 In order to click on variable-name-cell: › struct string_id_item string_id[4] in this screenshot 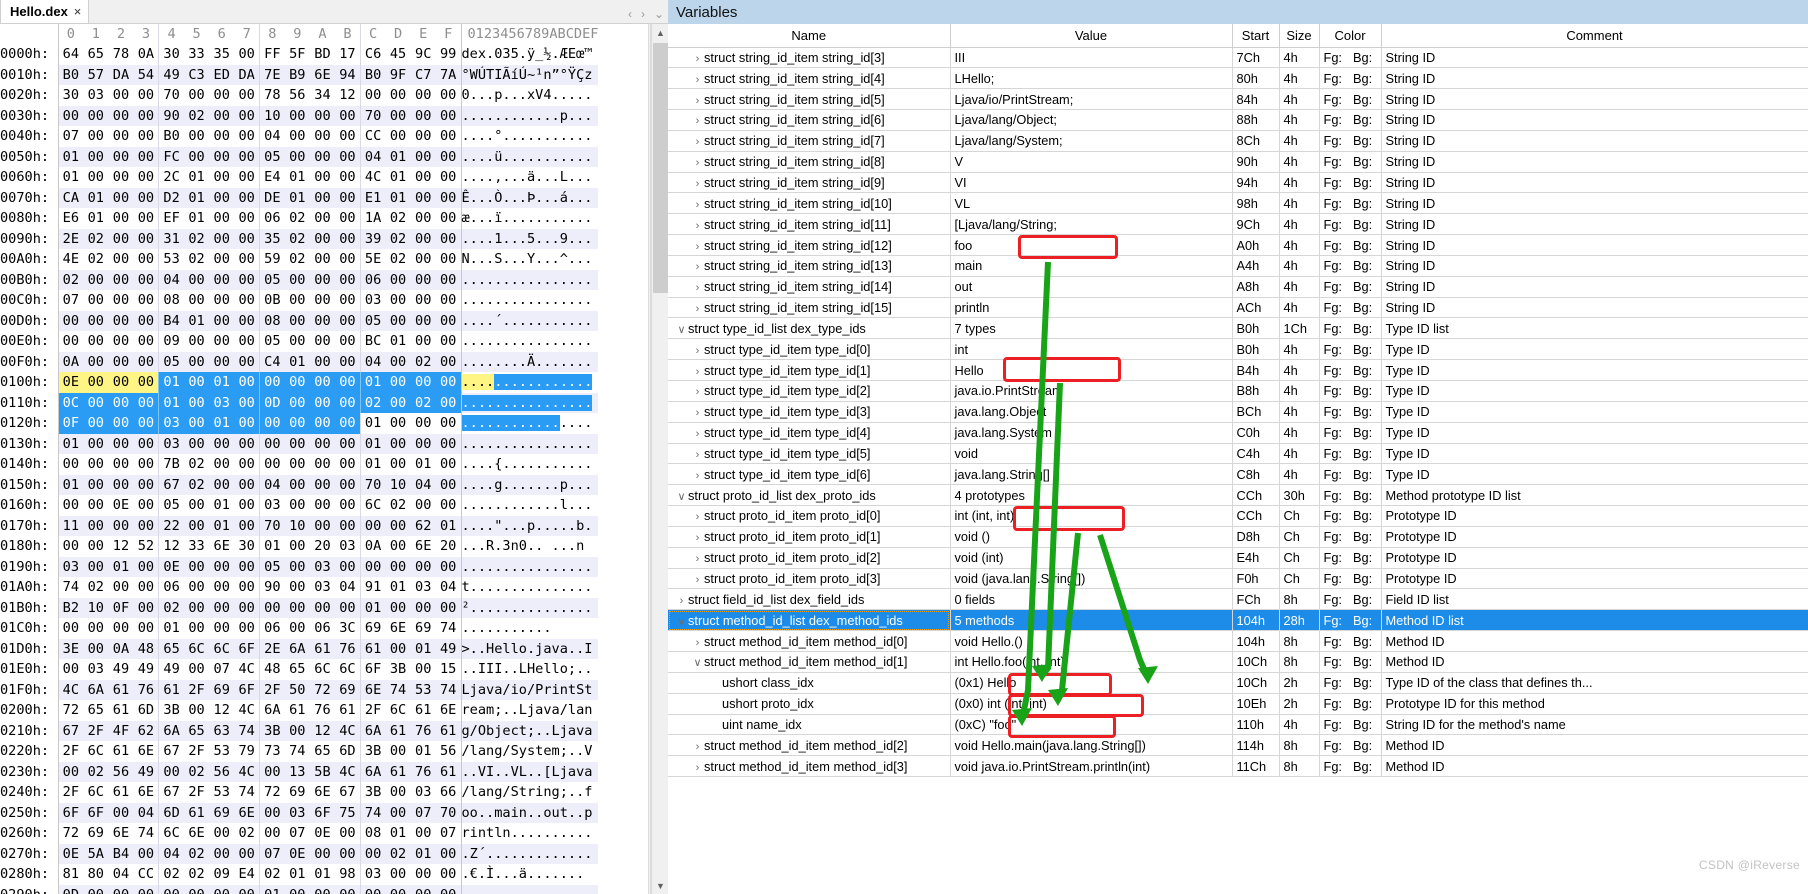, I will do `click(809, 78)`.